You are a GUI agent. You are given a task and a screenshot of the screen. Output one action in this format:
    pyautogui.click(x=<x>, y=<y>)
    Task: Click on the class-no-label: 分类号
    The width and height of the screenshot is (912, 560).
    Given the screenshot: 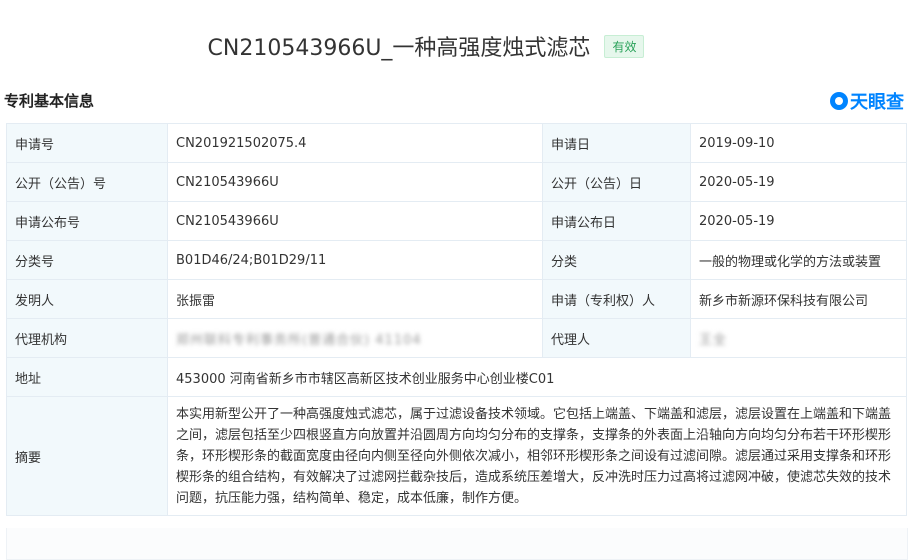 What is the action you would take?
    pyautogui.click(x=87, y=260)
    